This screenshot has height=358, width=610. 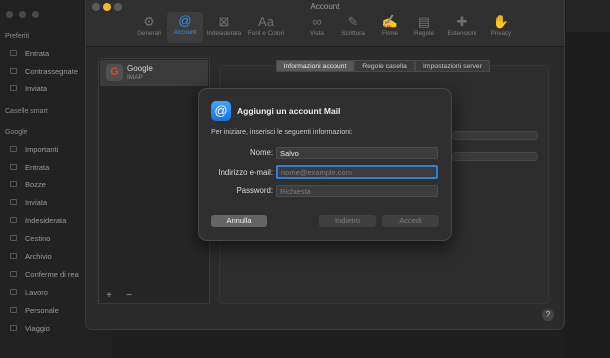 What do you see at coordinates (140, 68) in the screenshot?
I see `account-name: Google` at bounding box center [140, 68].